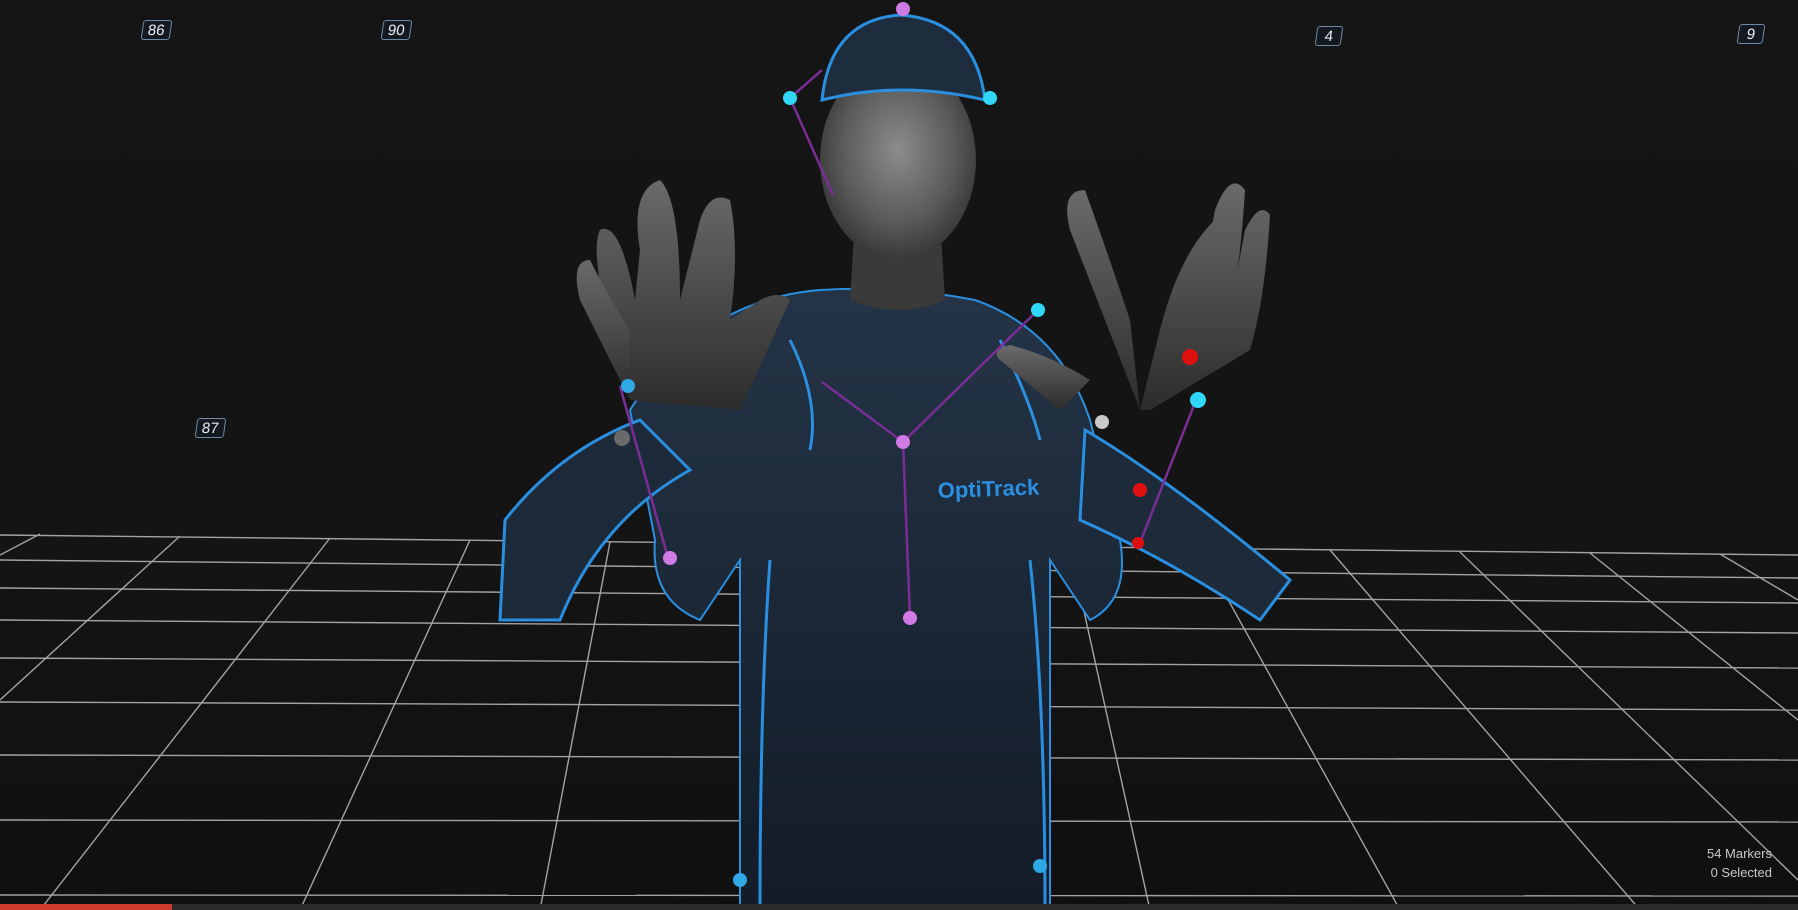  I want to click on marker-count: 54 Markers, so click(1739, 853).